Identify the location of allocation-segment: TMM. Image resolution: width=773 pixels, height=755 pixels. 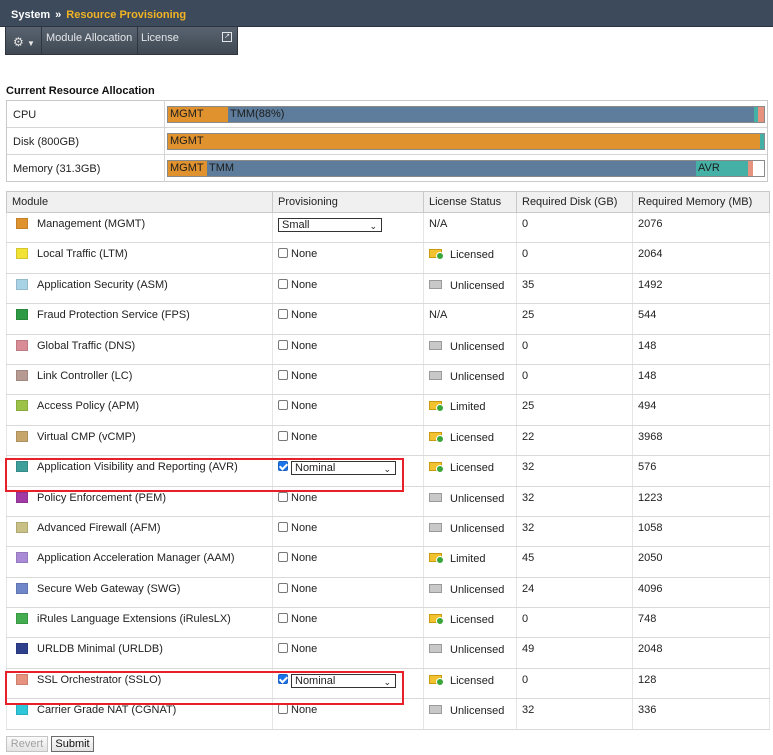
(451, 168).